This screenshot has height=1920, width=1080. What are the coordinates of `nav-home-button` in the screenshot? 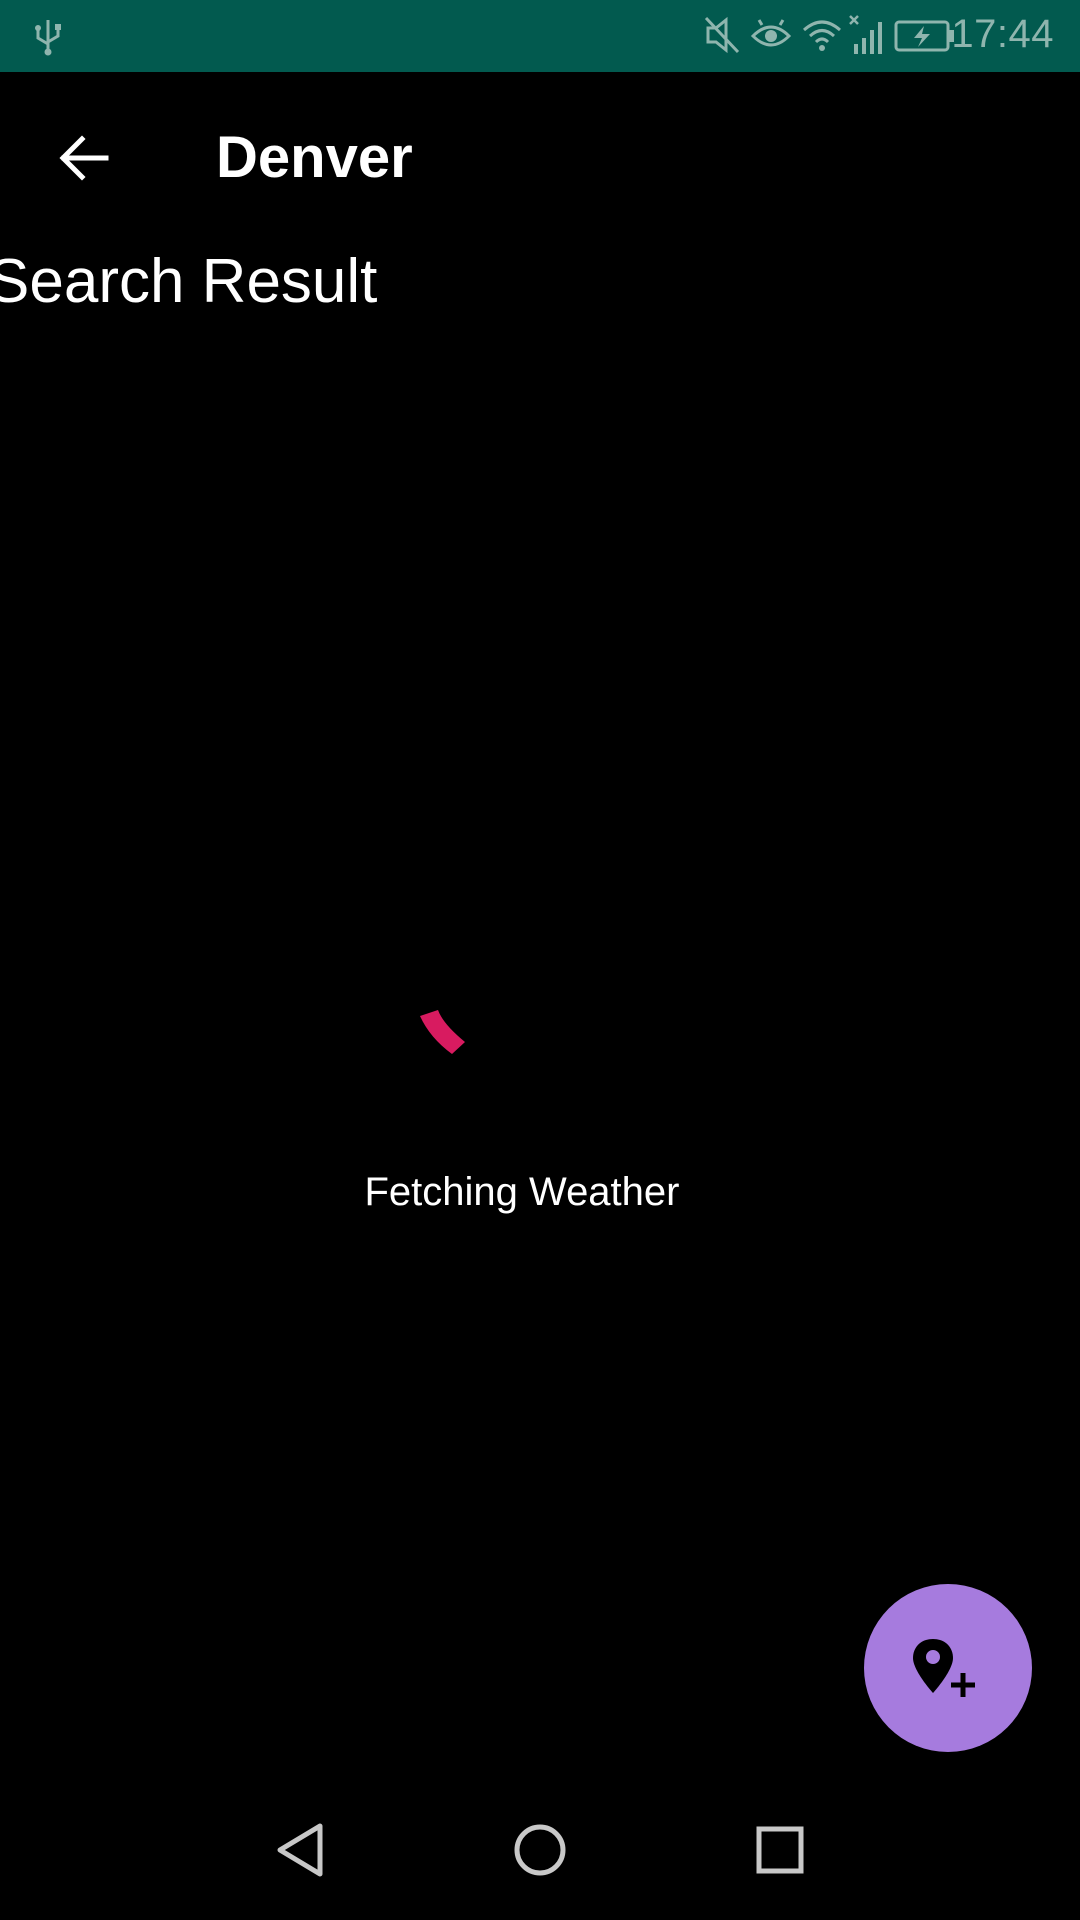 It's located at (540, 1850).